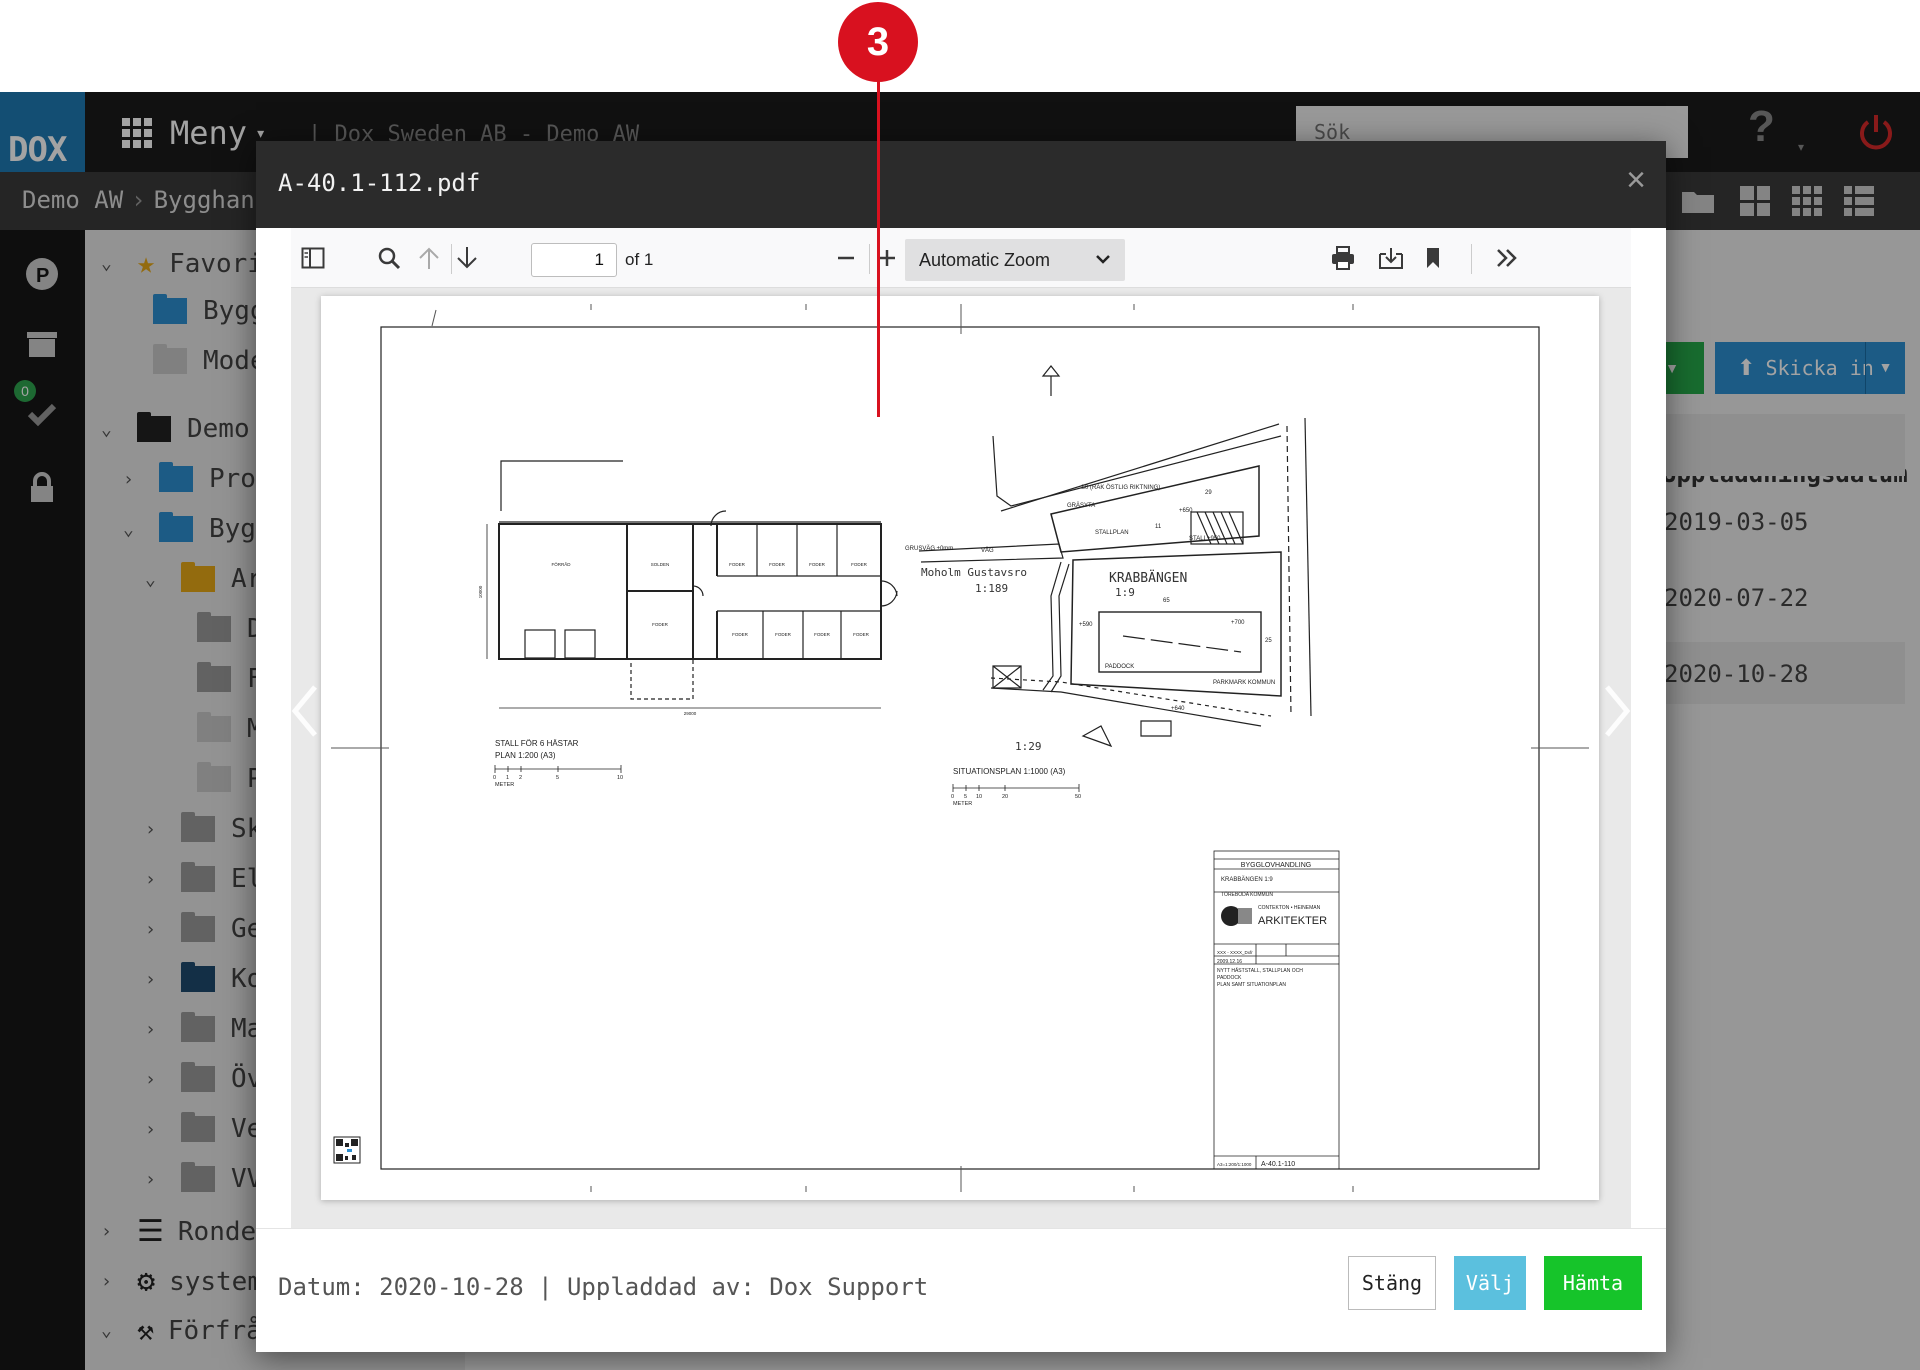  Describe the element at coordinates (389, 258) in the screenshot. I see `search-icon` at that location.